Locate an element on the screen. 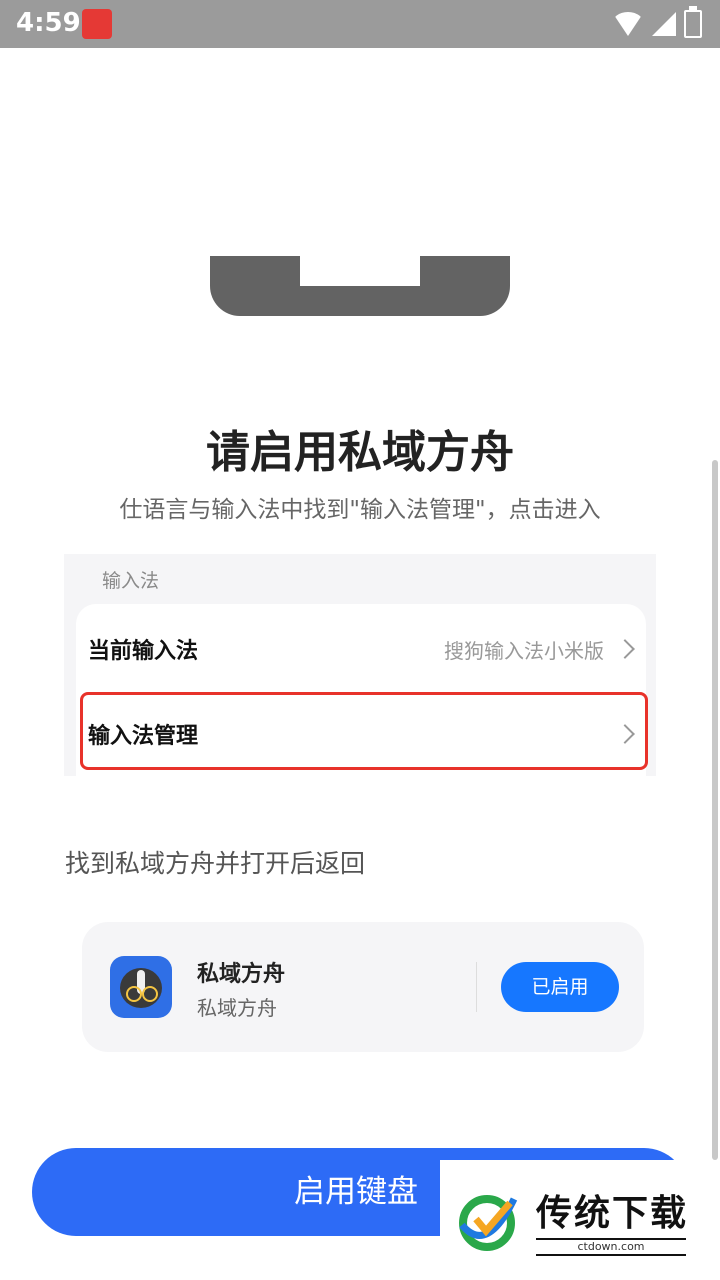 This screenshot has width=720, height=1280. current-ime-value-wrap: 搜狗输入法小米版 is located at coordinates (539, 649).